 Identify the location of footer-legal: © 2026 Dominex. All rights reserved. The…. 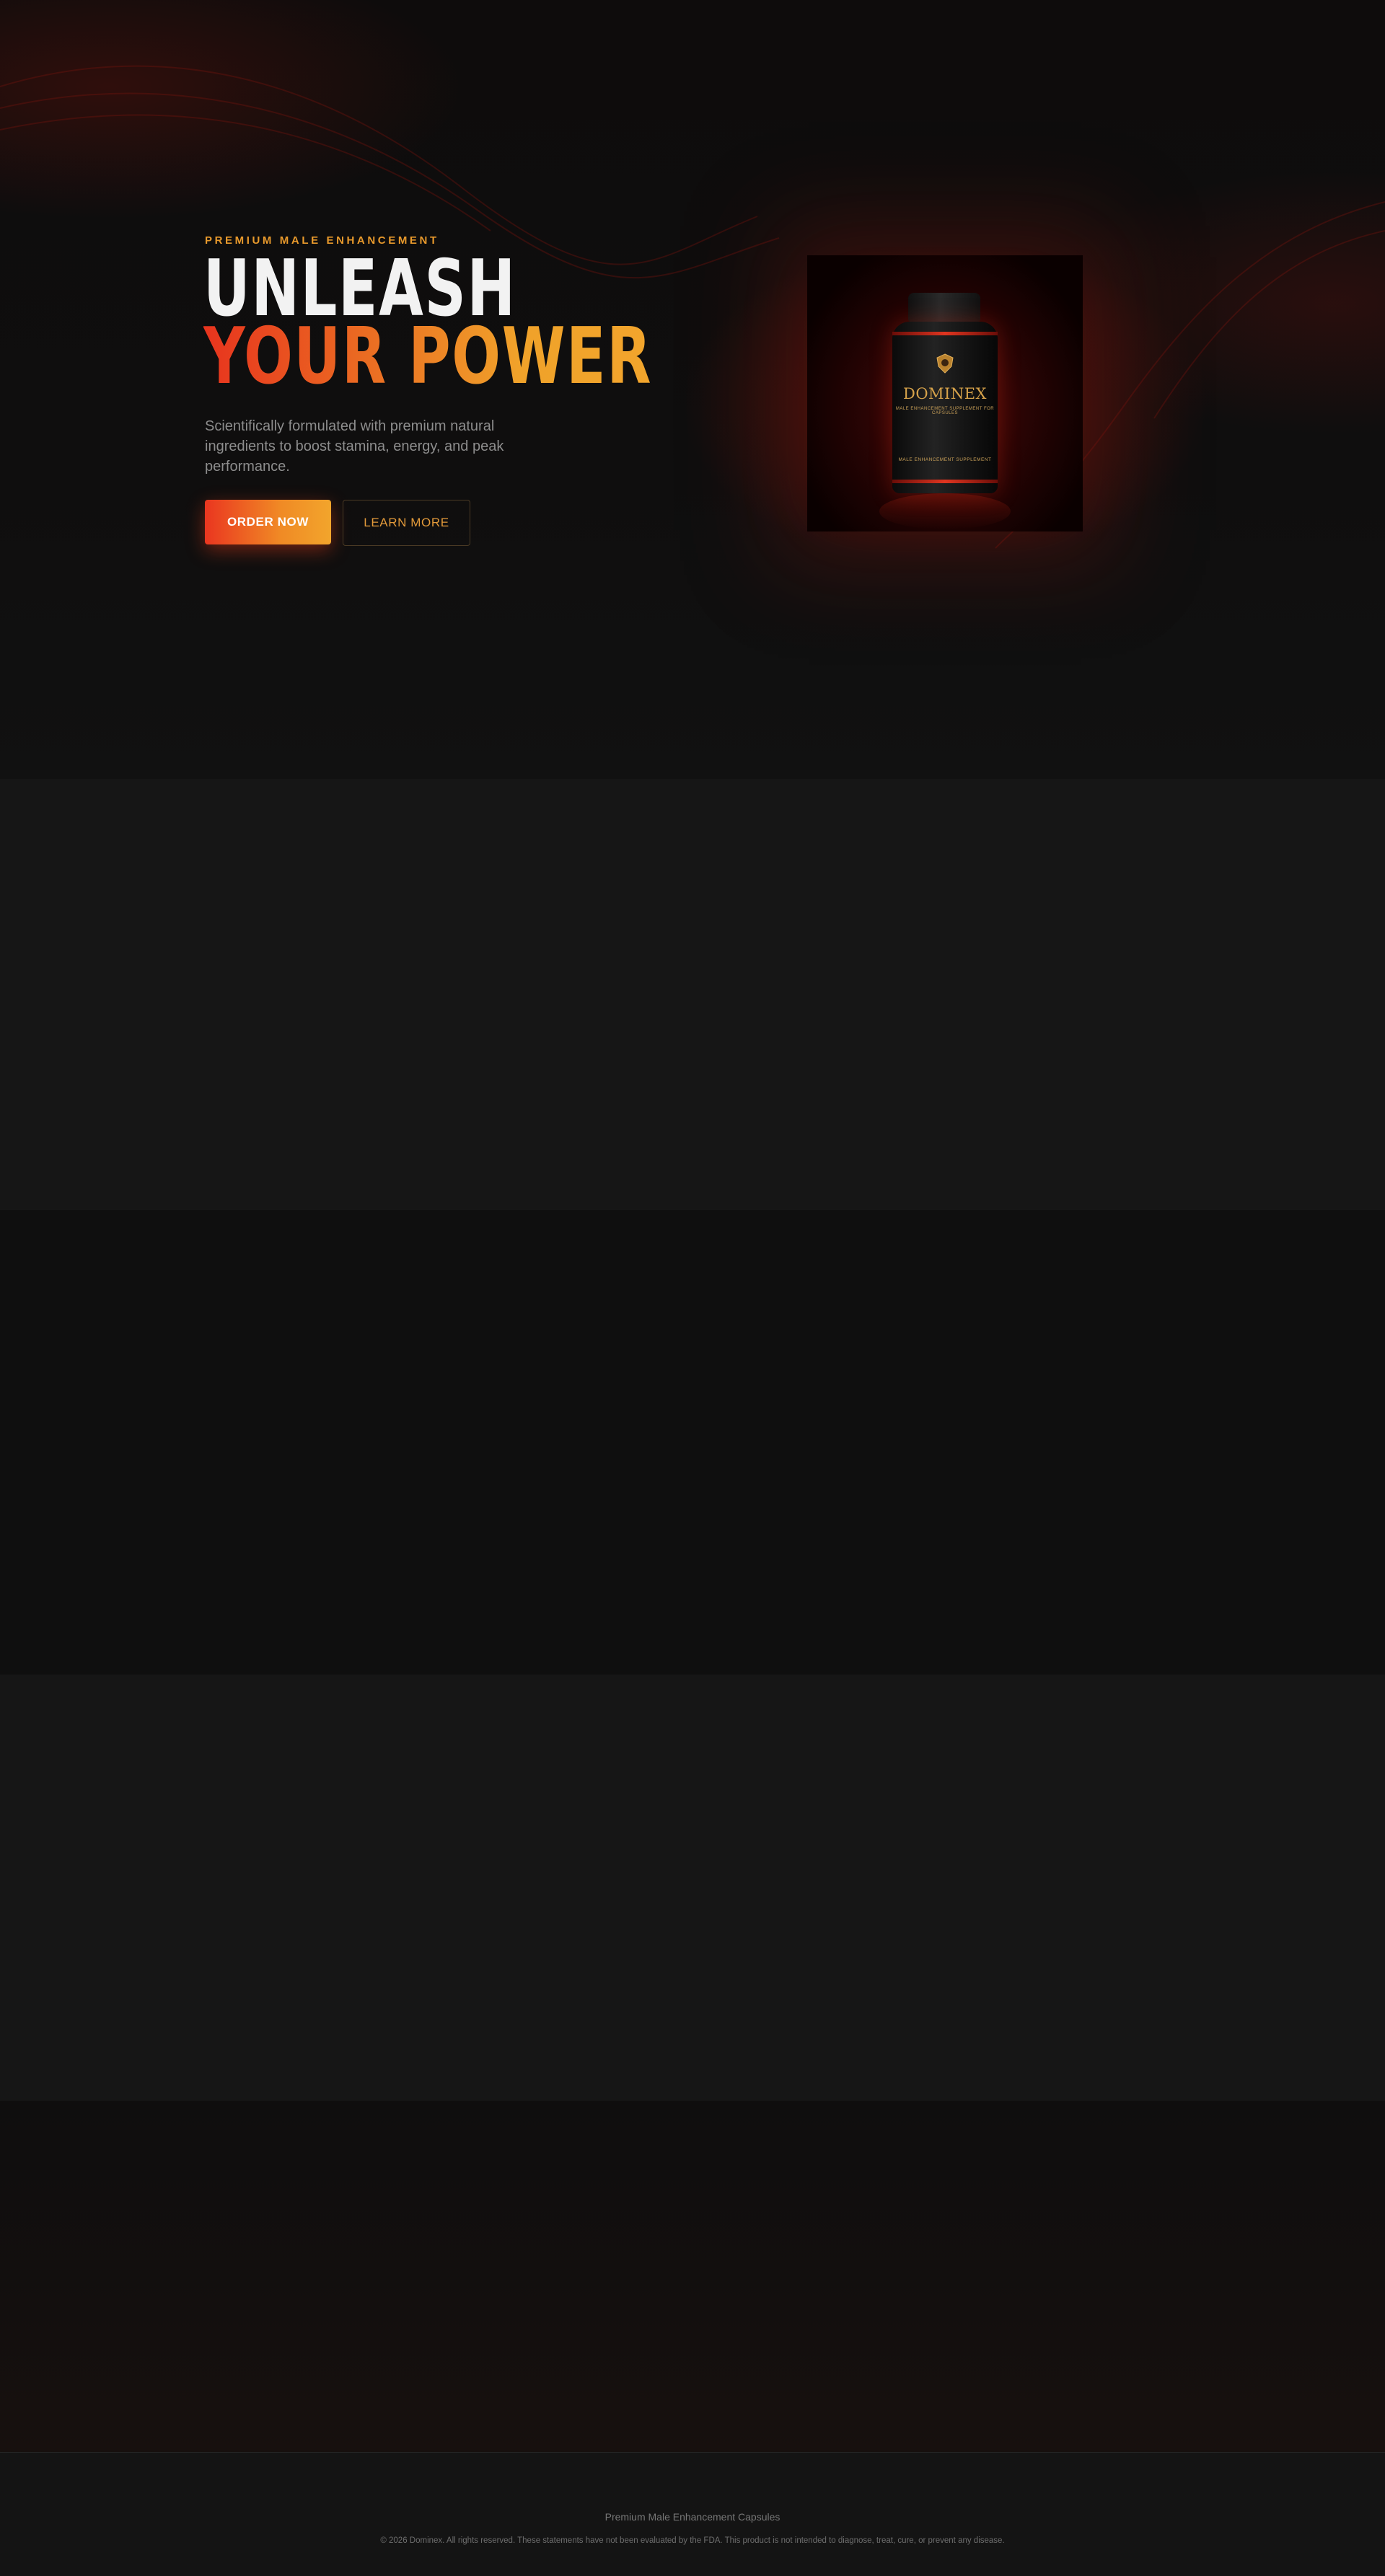
(692, 2540).